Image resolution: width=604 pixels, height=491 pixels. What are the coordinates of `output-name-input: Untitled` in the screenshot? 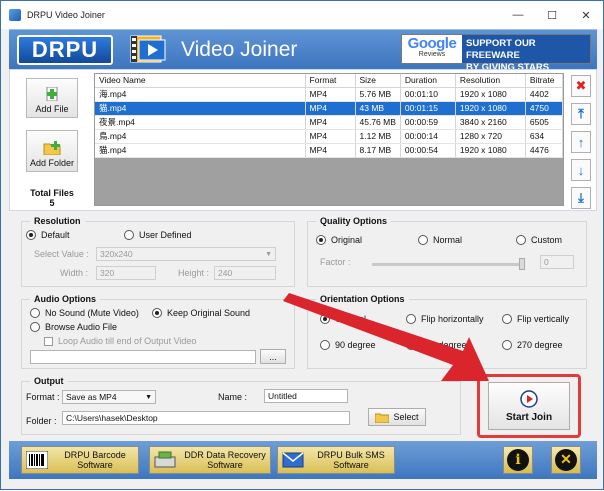 It's located at (306, 396).